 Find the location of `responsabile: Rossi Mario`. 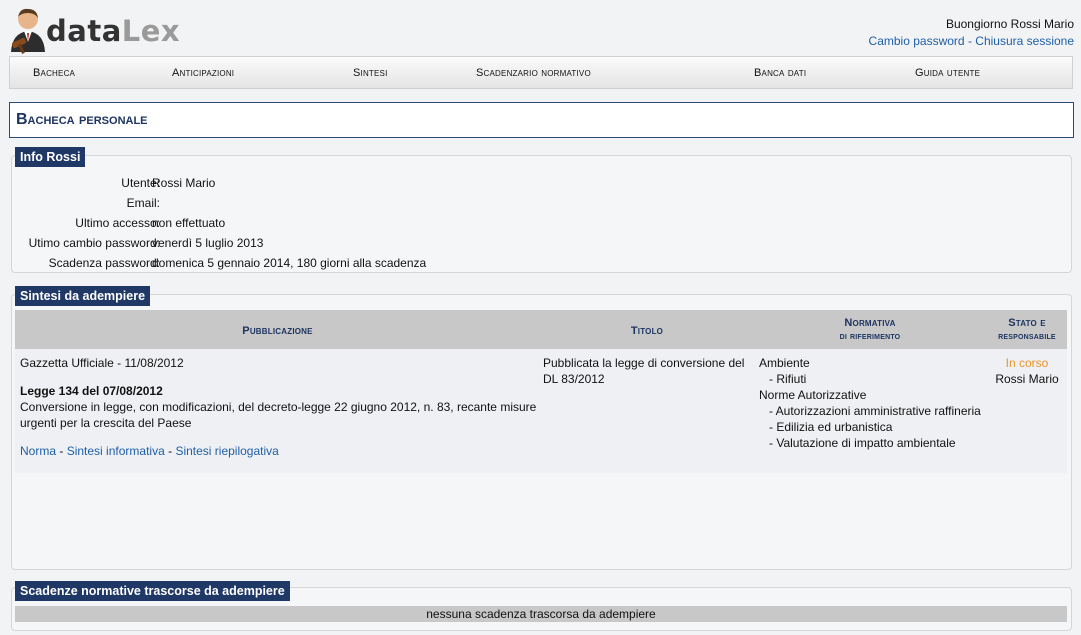

responsabile: Rossi Mario is located at coordinates (1027, 379).